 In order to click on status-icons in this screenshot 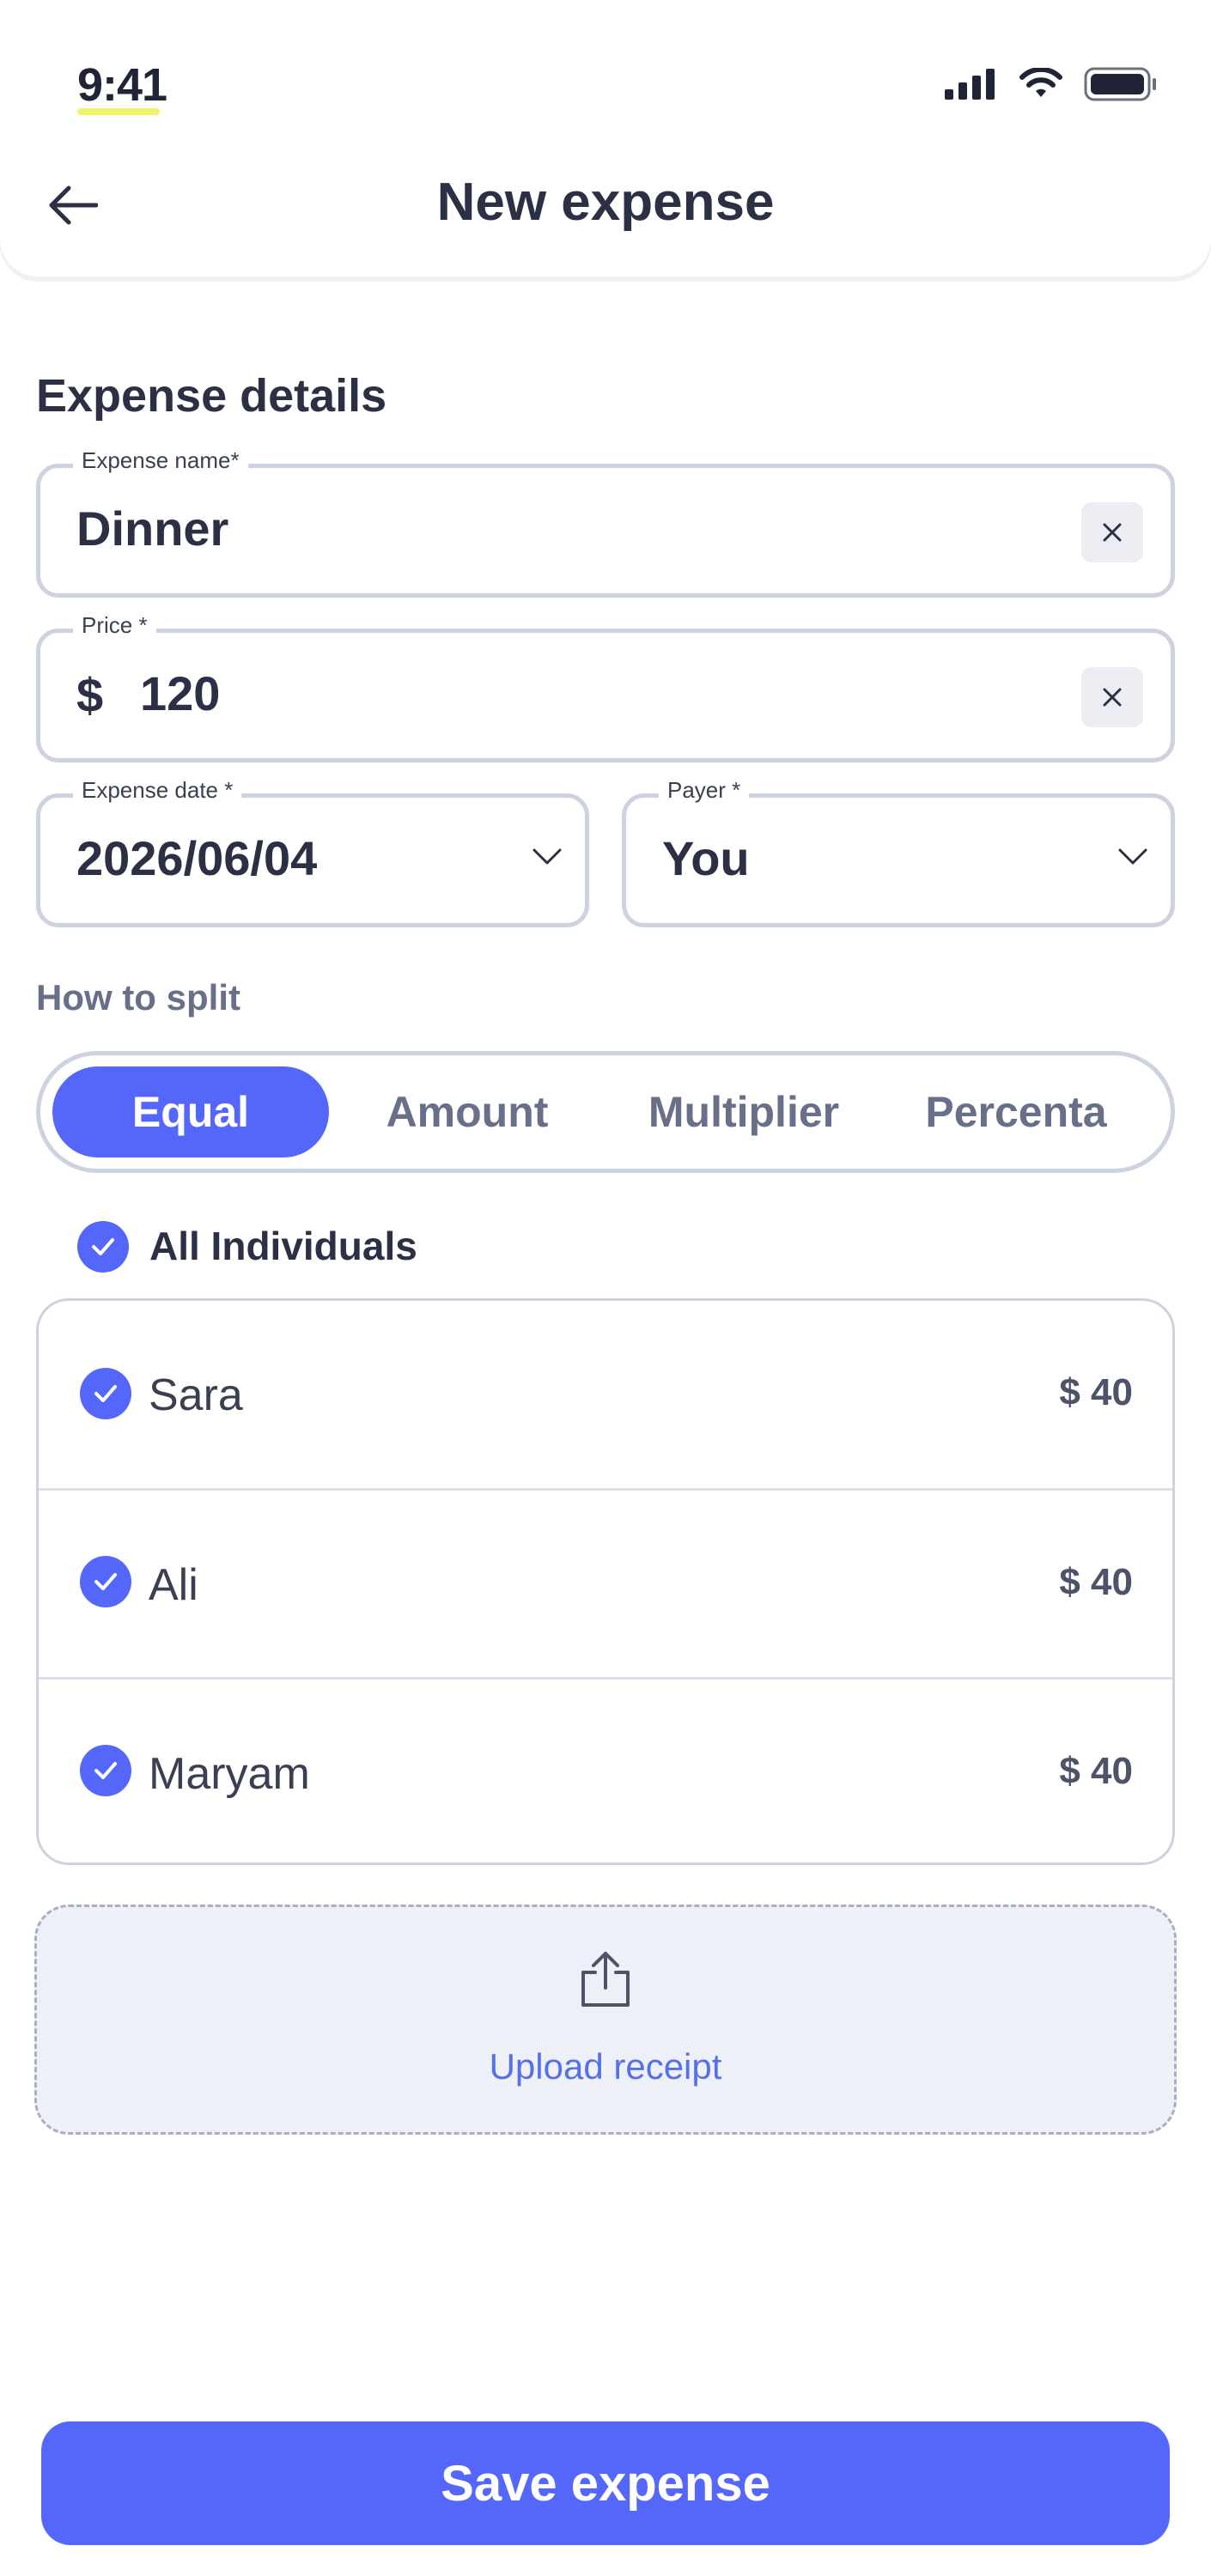, I will do `click(1051, 84)`.